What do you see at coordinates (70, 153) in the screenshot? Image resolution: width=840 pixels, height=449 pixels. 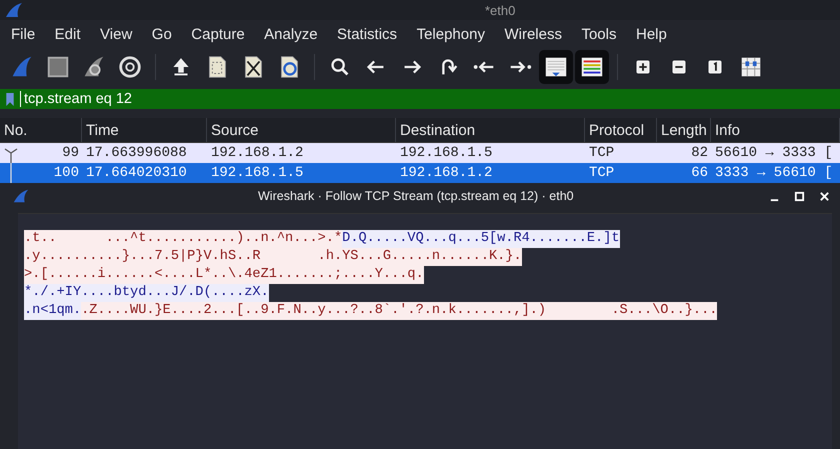 I see `table-cell: 99` at bounding box center [70, 153].